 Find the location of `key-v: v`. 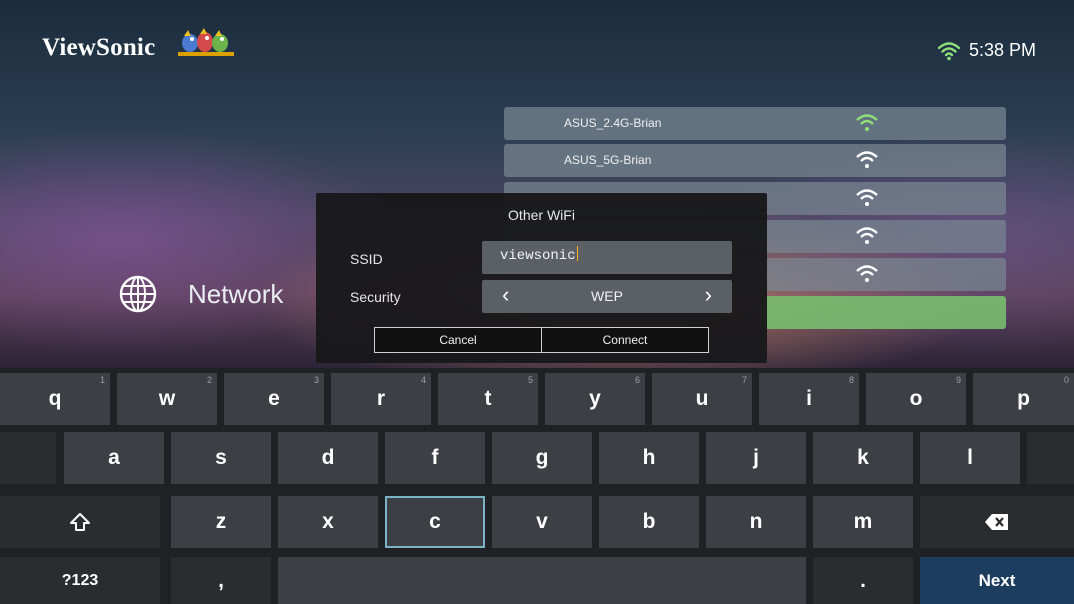

key-v: v is located at coordinates (542, 522).